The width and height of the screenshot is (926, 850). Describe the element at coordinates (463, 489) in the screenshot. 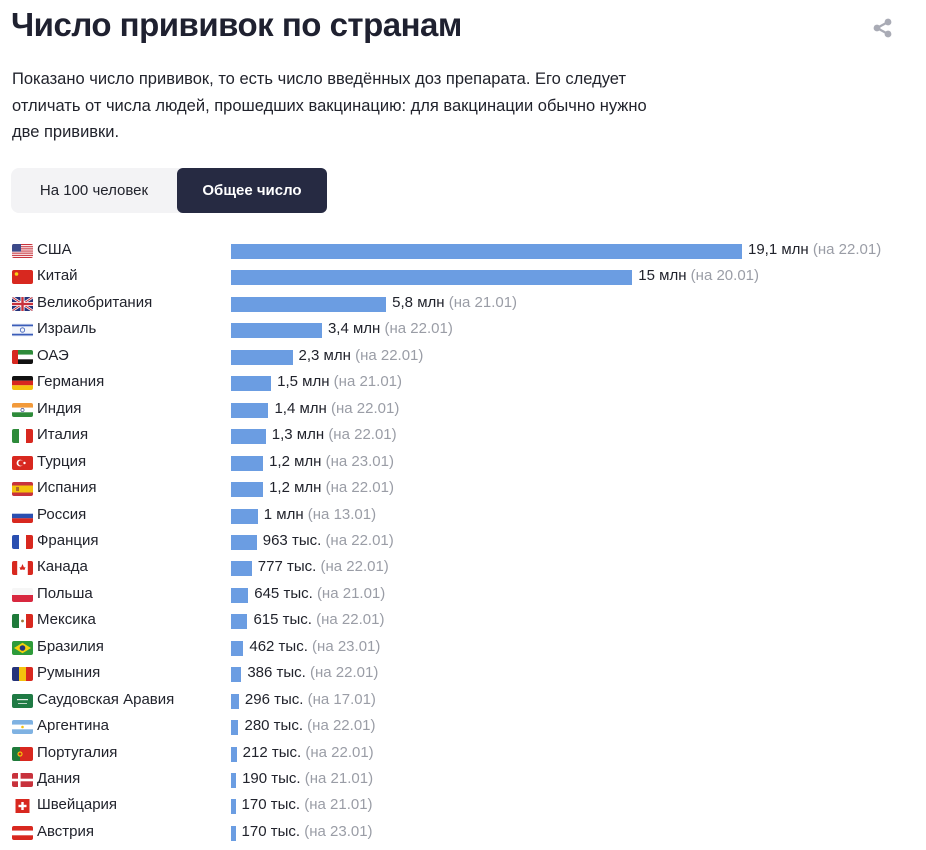

I see `chart-row: Испания 1,2 млн (на 22.01)` at that location.